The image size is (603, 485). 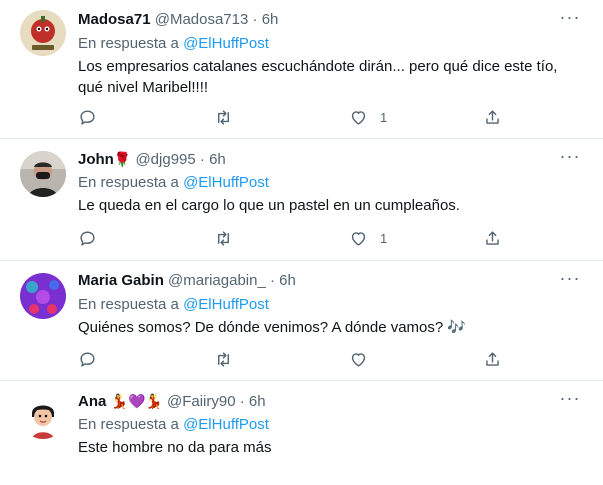 I want to click on tweet-header: Maria Gabin @mariagabin_ · 6h, so click(x=187, y=281).